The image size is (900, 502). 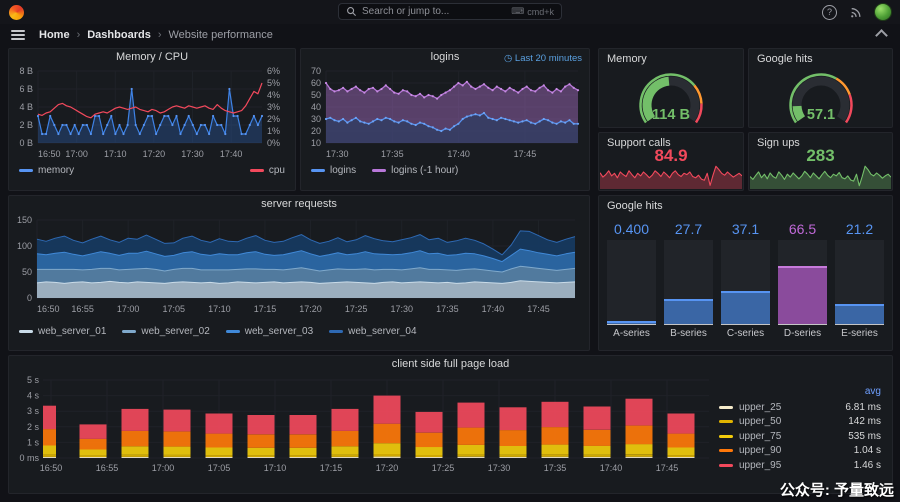 I want to click on legend-item: web_server_01, so click(x=62, y=331).